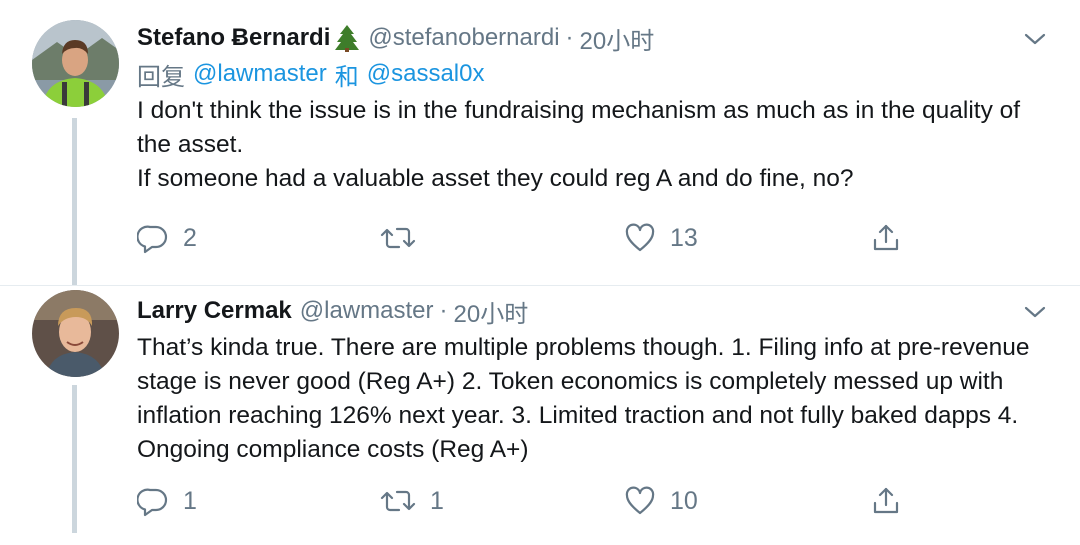 Image resolution: width=1080 pixels, height=545 pixels. Describe the element at coordinates (593, 311) in the screenshot. I see `tweet-header: Larry Cermak @lawmaster · 20小时` at that location.